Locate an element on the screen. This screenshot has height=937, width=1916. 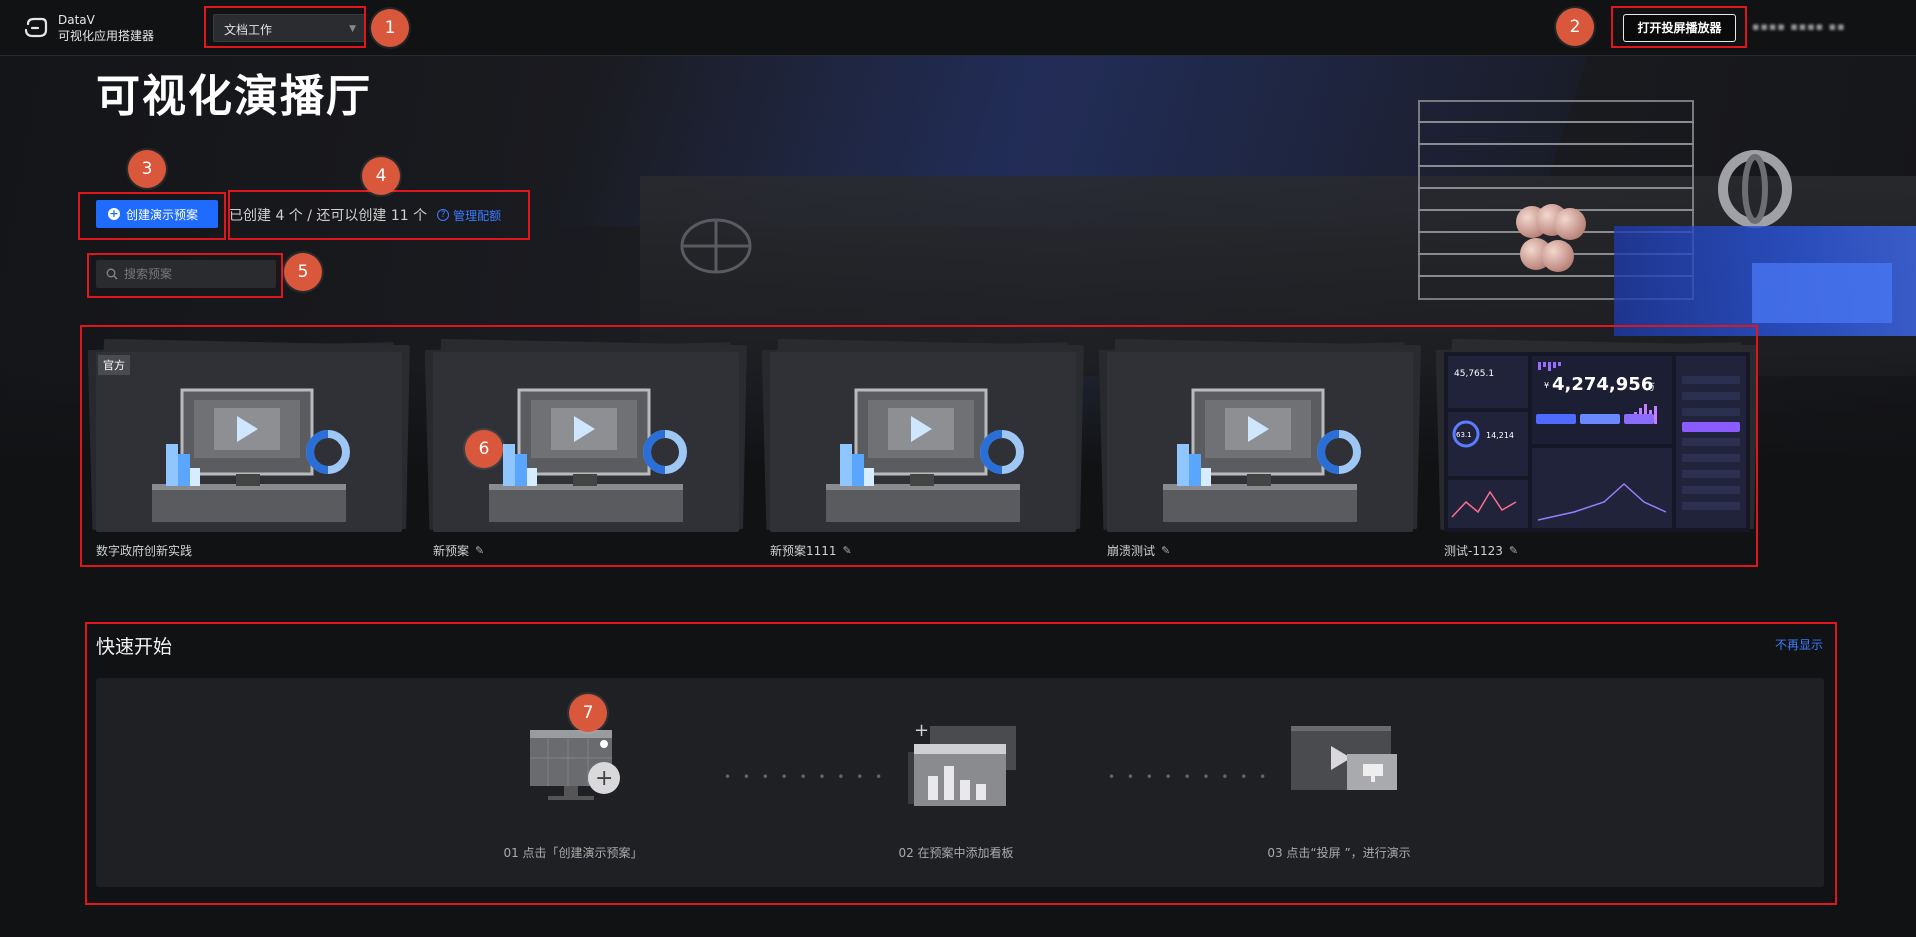
page-title: 可视化演播厅 is located at coordinates (234, 96).